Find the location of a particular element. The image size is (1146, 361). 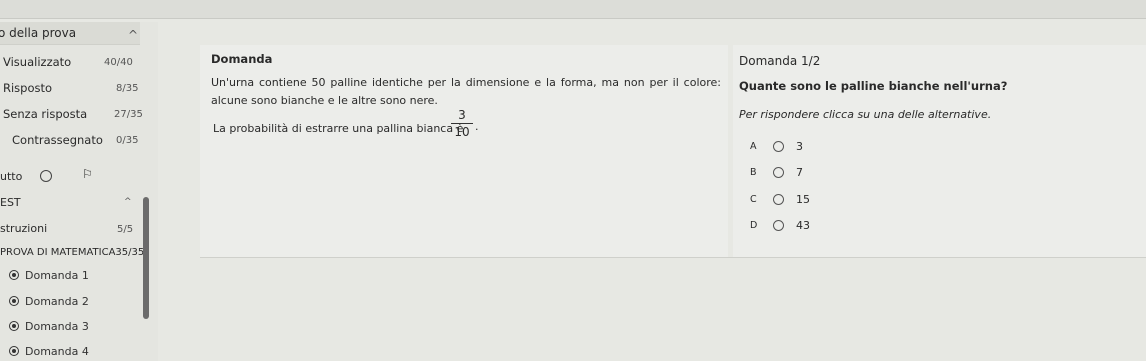

nav-item-label: Domanda 1 is located at coordinates (57, 275).